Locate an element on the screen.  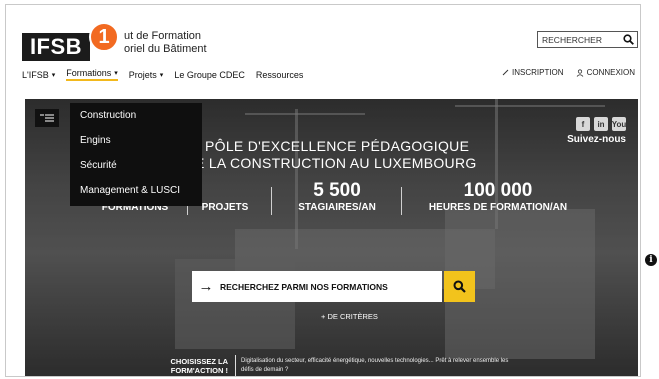
social-links: f in You is located at coordinates (601, 124).